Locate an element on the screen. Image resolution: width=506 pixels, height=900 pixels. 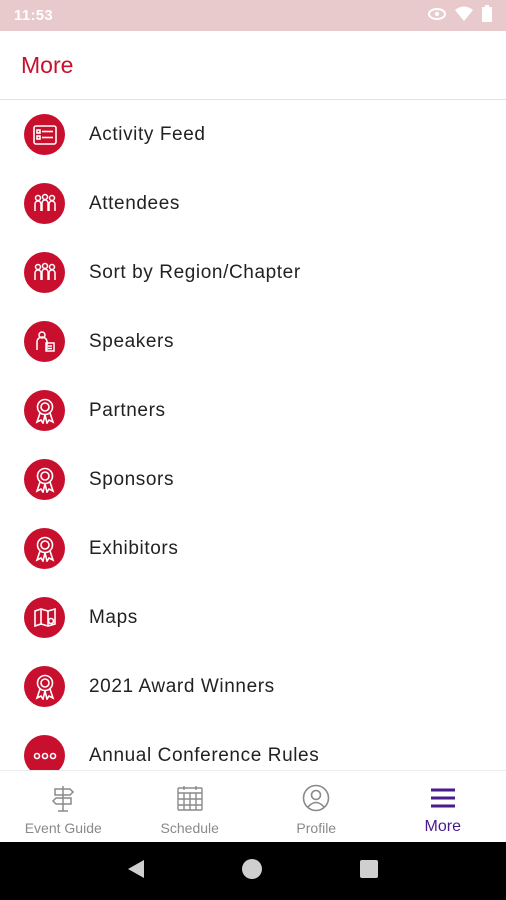
tab-profile: Profile is located at coordinates (316, 806).